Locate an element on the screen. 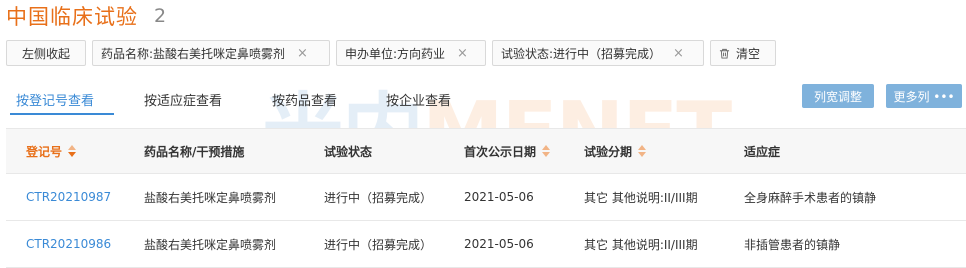 The width and height of the screenshot is (966, 268). tab-by-company: 按企业查看 is located at coordinates (418, 99).